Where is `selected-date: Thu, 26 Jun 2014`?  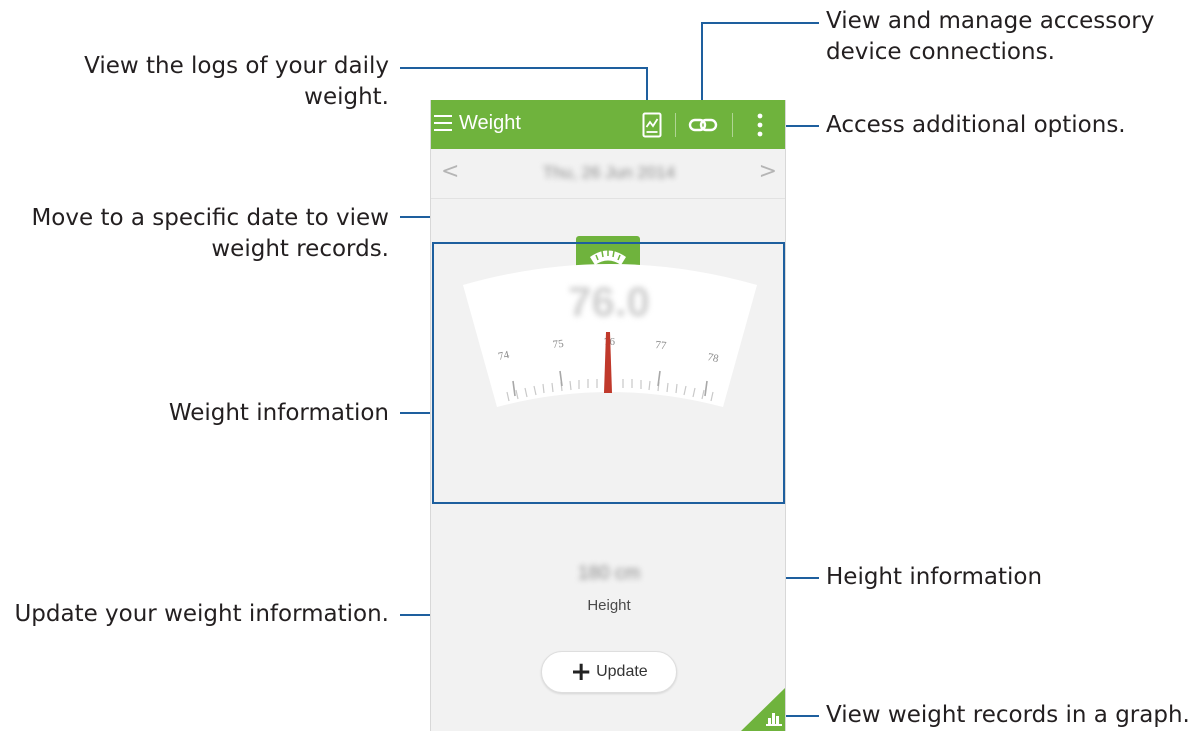
selected-date: Thu, 26 Jun 2014 is located at coordinates (608, 173).